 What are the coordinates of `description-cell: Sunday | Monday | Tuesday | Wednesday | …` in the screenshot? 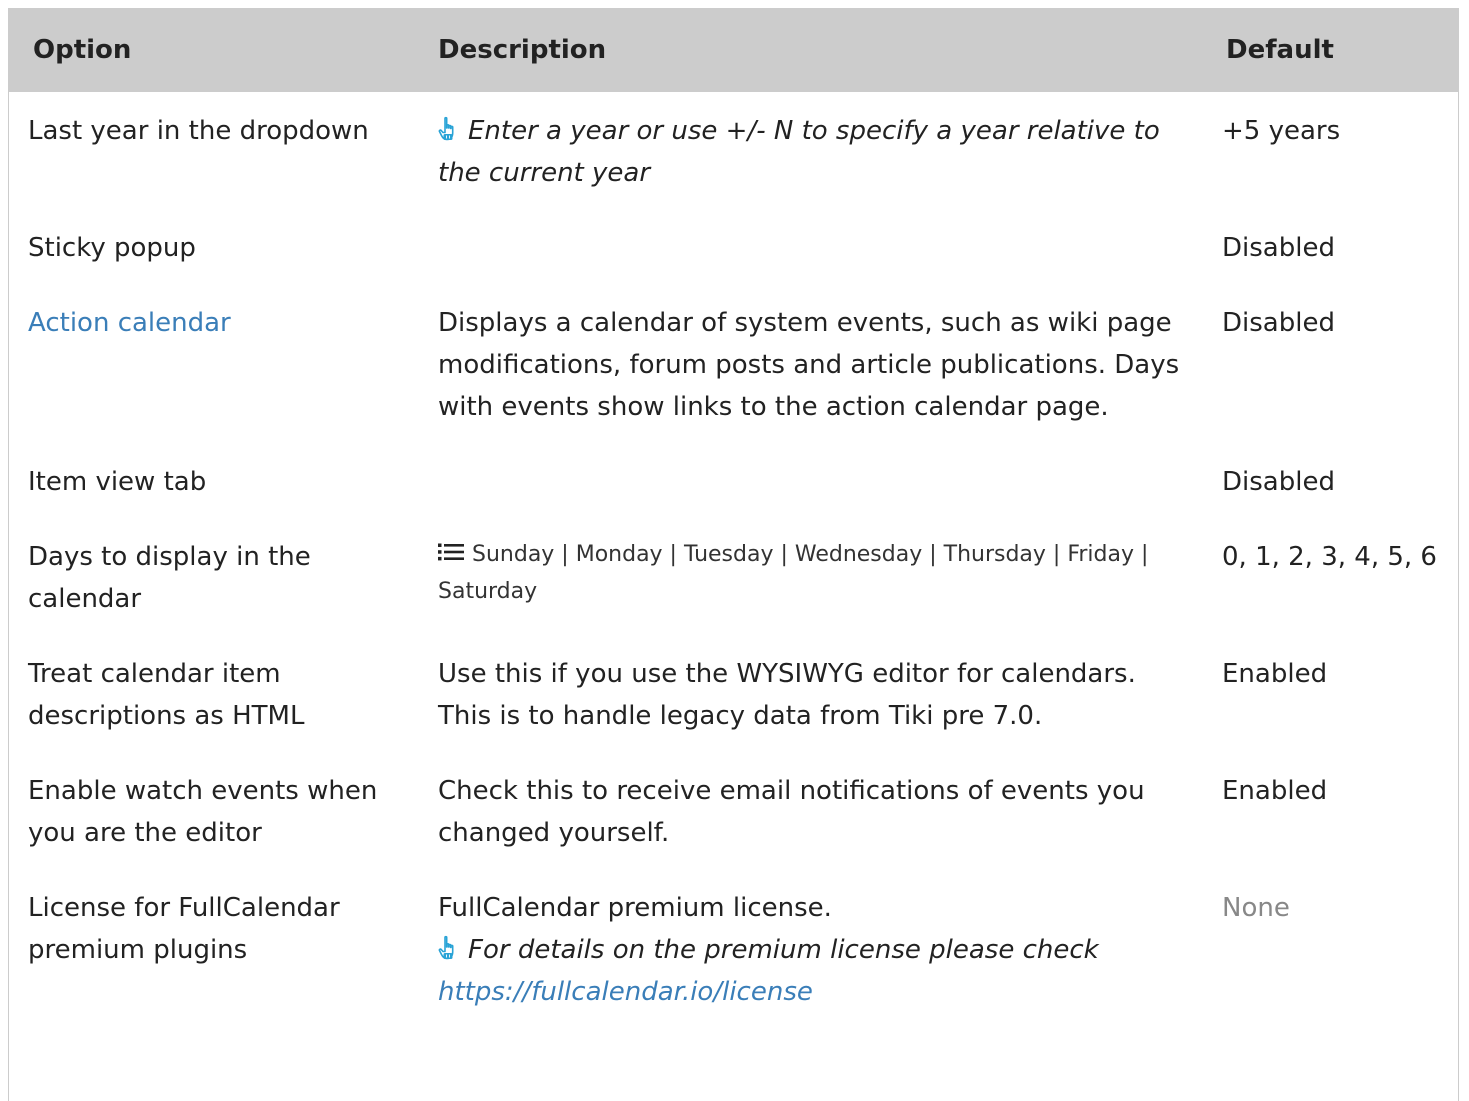 It's located at (806, 578).